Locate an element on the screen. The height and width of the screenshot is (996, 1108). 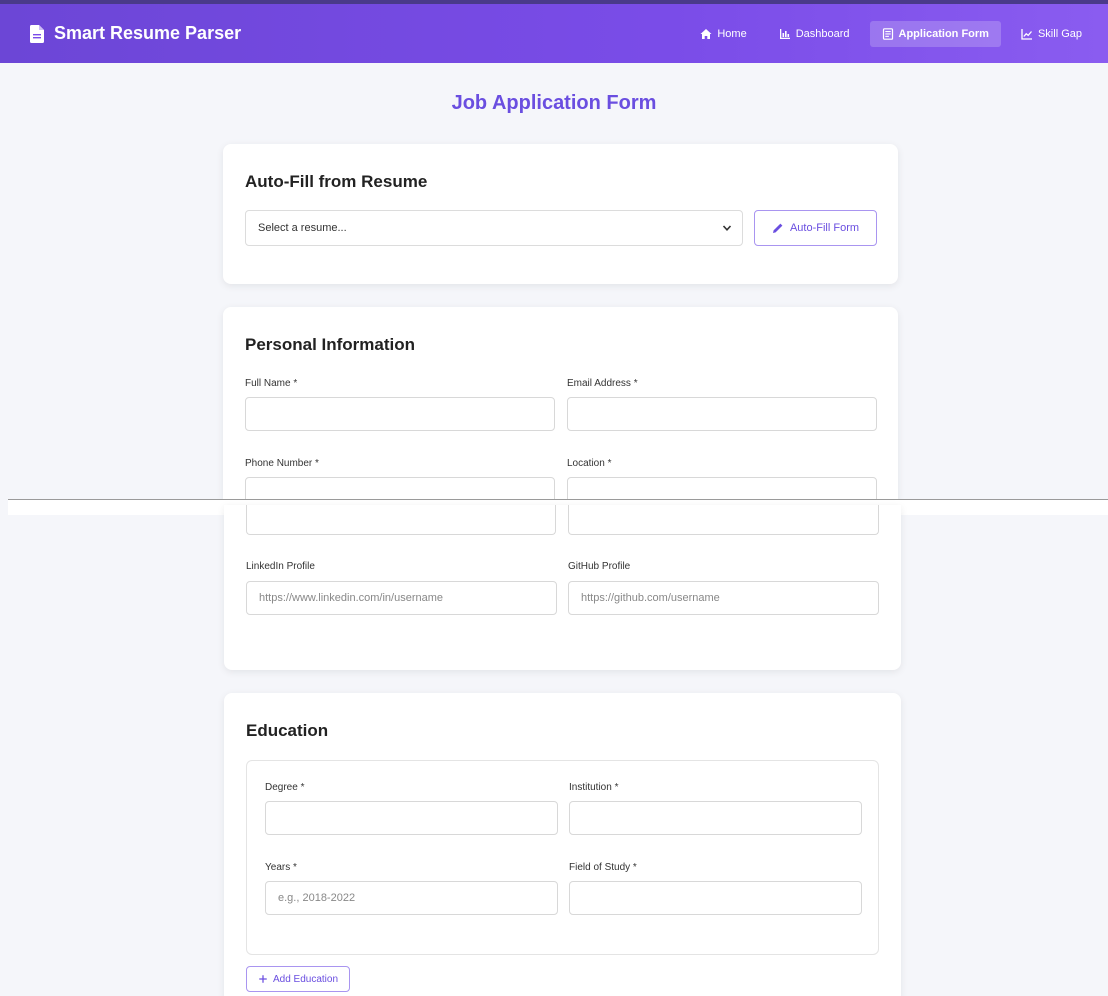
years-field: e.g., 2018-2022 is located at coordinates (411, 898).